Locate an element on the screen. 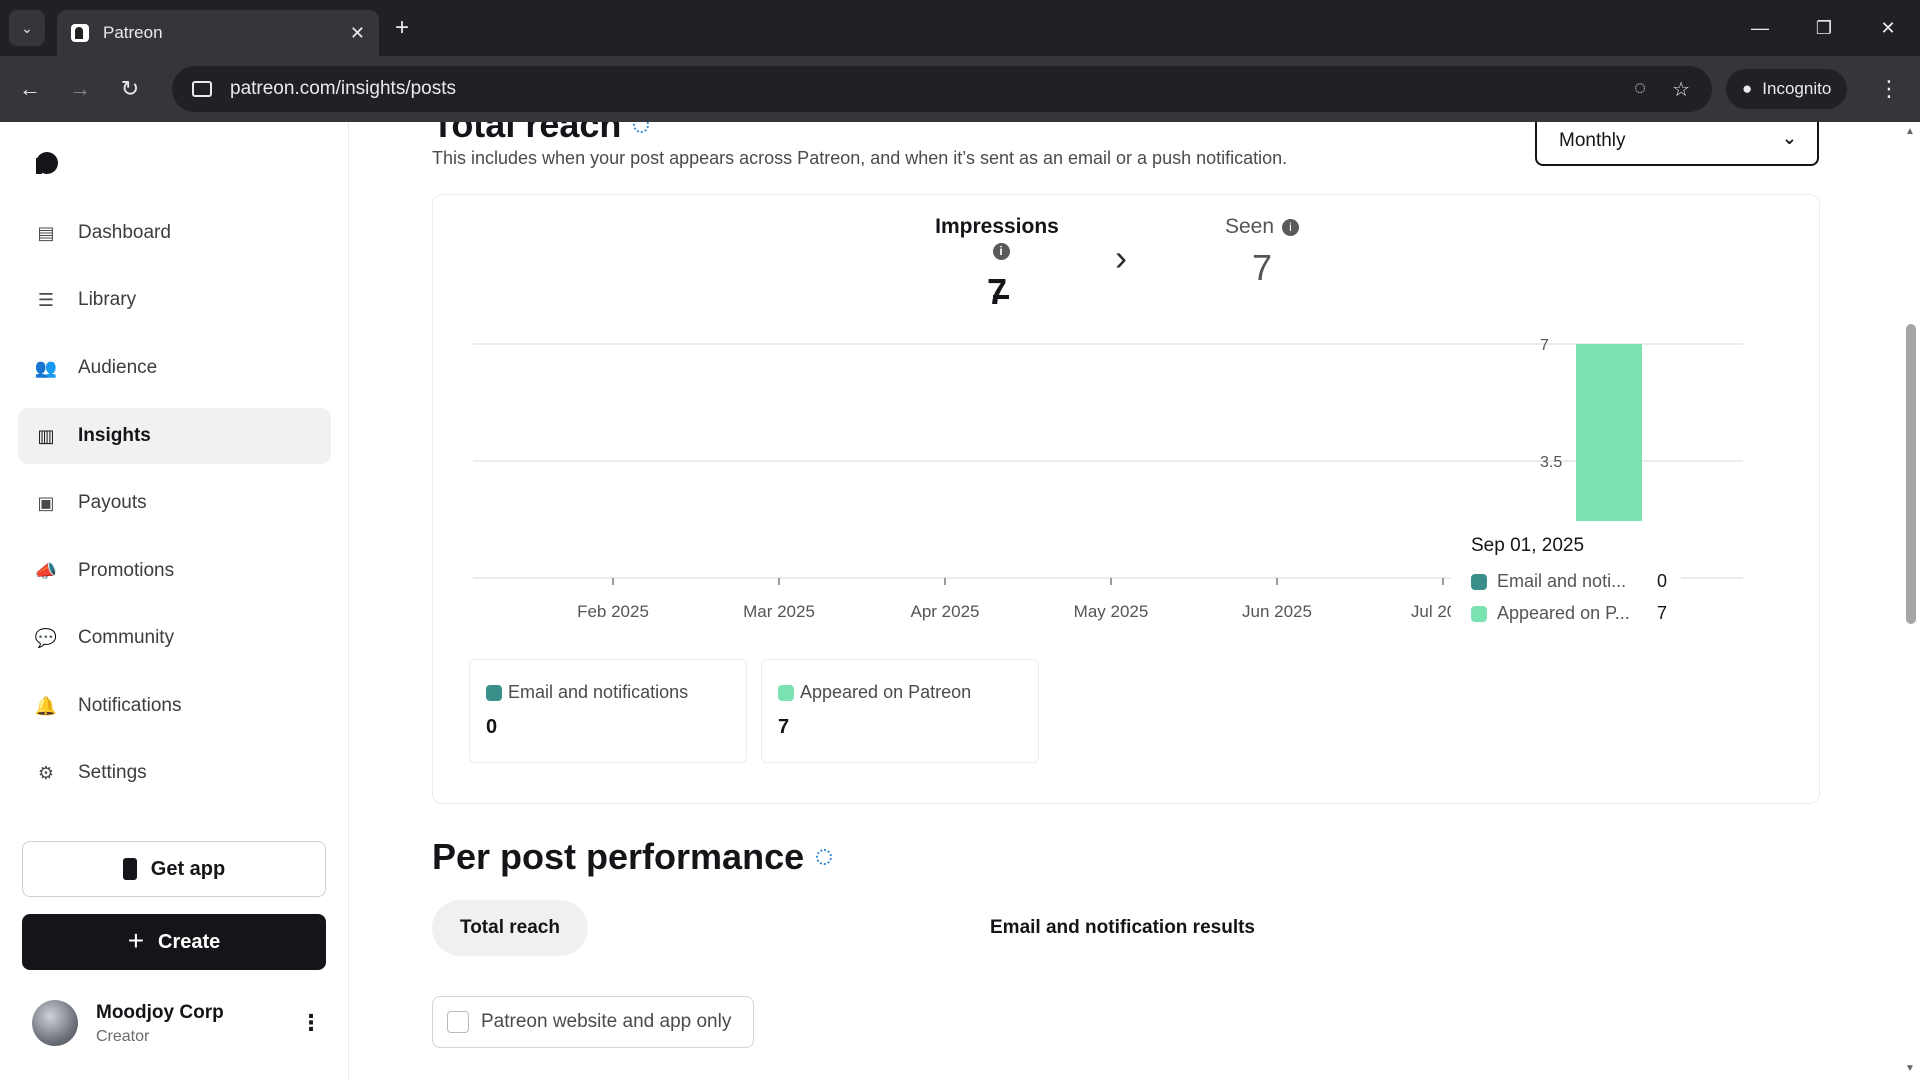 This screenshot has height=1080, width=1920. x-tick-label: Apr 2025 is located at coordinates (945, 611).